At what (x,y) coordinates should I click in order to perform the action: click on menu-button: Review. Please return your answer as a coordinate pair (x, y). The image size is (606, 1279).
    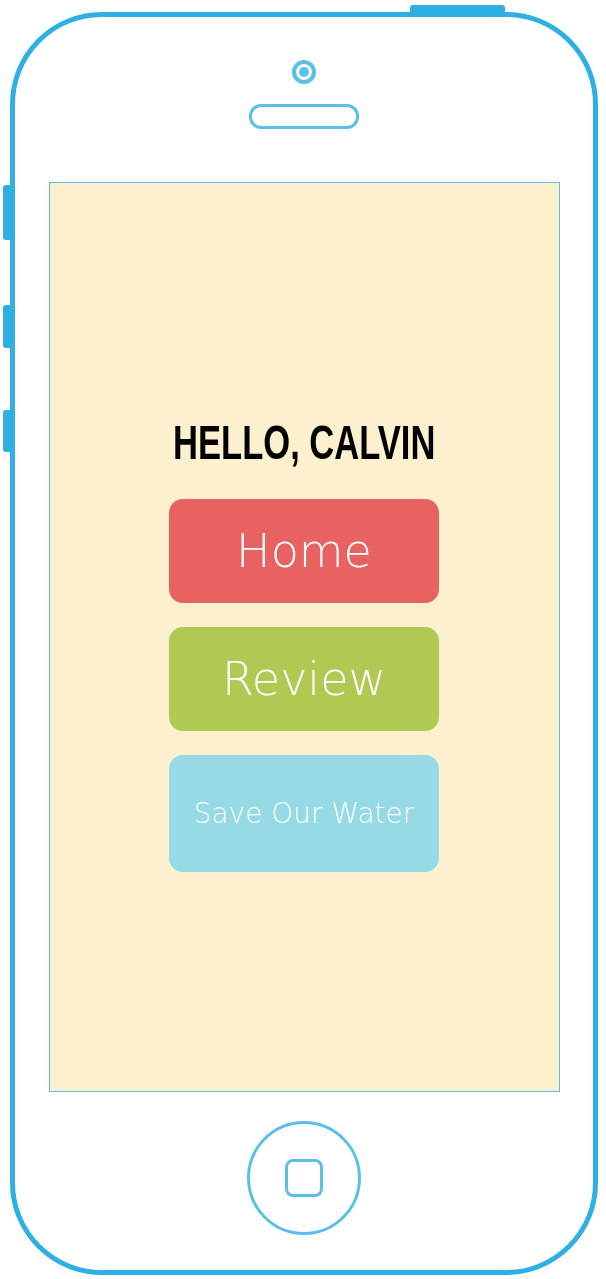
    Looking at the image, I should click on (304, 679).